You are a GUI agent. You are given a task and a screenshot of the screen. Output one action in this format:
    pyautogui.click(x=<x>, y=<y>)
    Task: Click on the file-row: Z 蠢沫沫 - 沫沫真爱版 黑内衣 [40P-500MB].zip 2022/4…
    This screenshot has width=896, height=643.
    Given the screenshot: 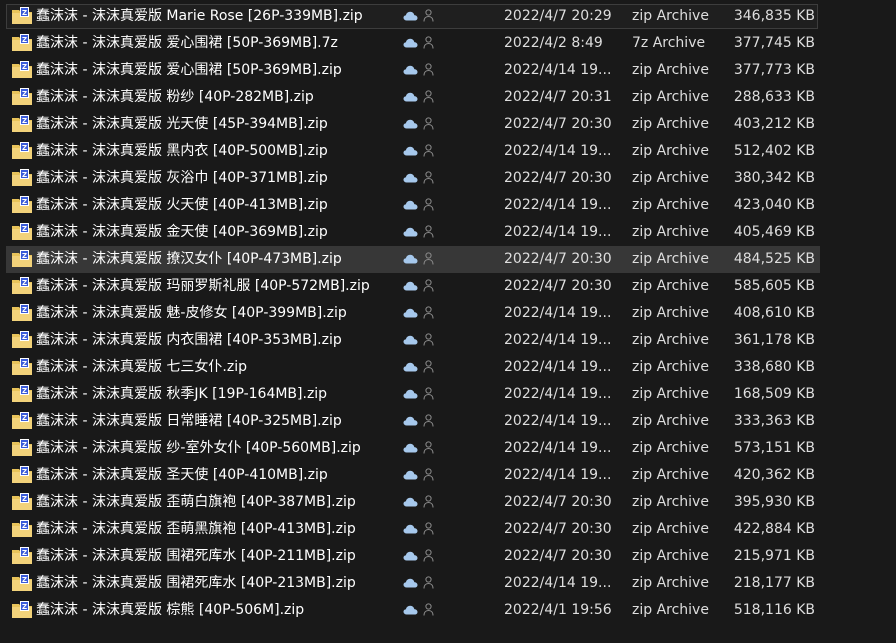 What is the action you would take?
    pyautogui.click(x=448, y=151)
    